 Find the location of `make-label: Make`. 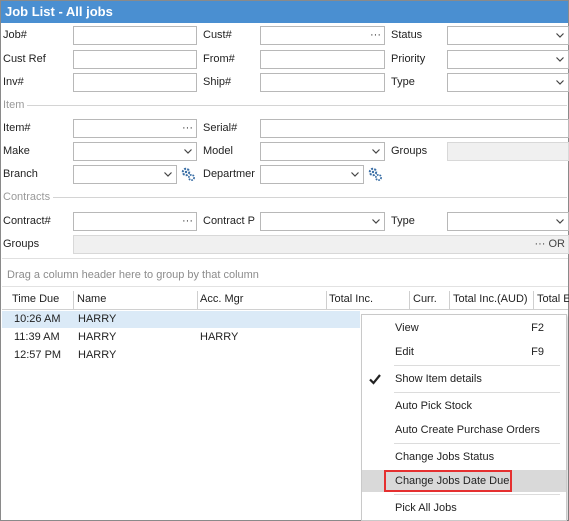

make-label: Make is located at coordinates (16, 151).